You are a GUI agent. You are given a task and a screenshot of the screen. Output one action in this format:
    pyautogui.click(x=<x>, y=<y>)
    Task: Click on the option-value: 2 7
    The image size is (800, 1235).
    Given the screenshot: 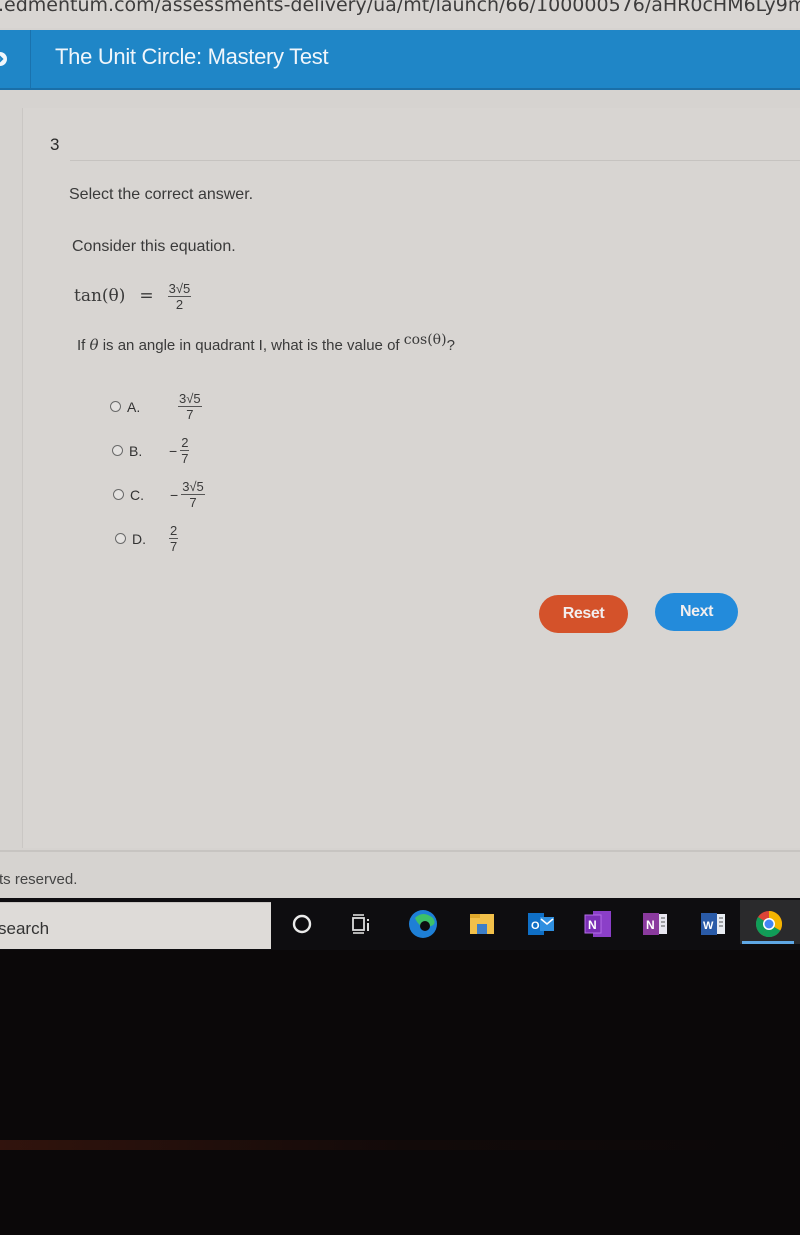 What is the action you would take?
    pyautogui.click(x=172, y=538)
    